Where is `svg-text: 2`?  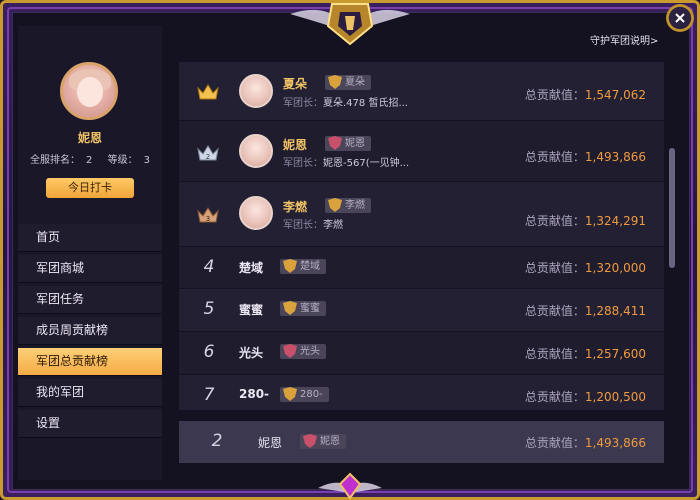 svg-text: 2 is located at coordinates (208, 157).